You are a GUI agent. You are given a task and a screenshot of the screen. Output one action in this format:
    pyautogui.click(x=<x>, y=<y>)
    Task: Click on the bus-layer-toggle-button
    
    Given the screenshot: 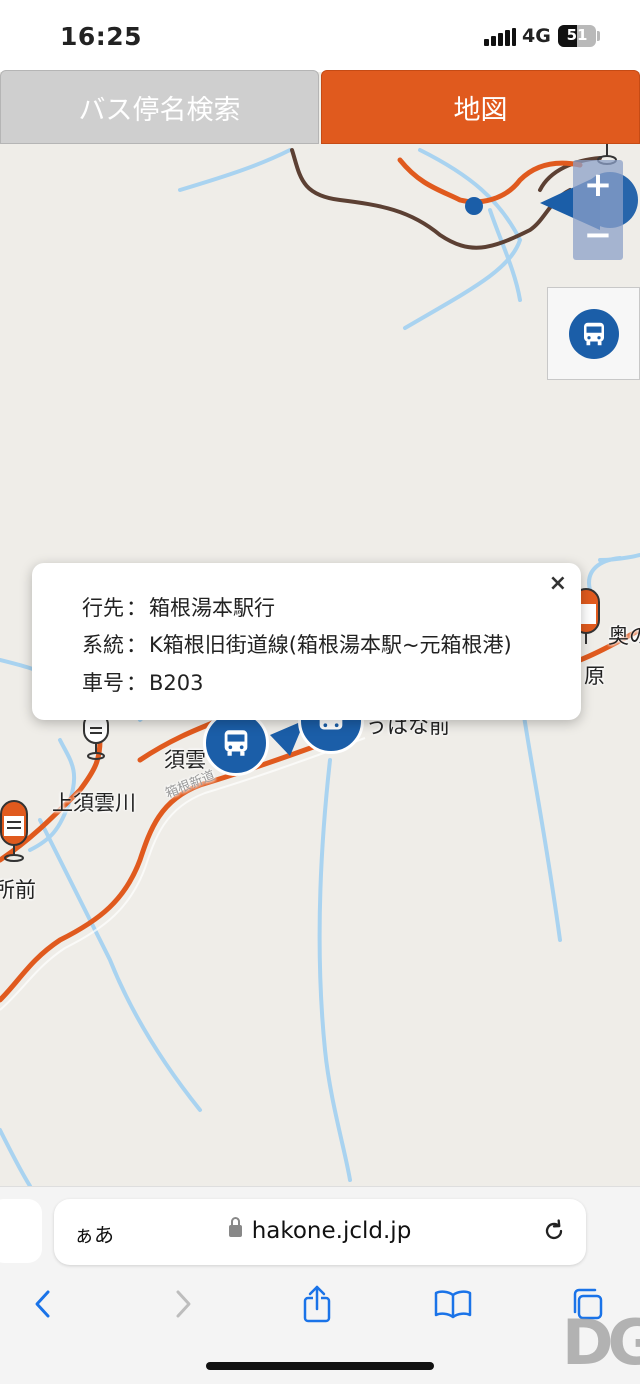 What is the action you would take?
    pyautogui.click(x=593, y=333)
    